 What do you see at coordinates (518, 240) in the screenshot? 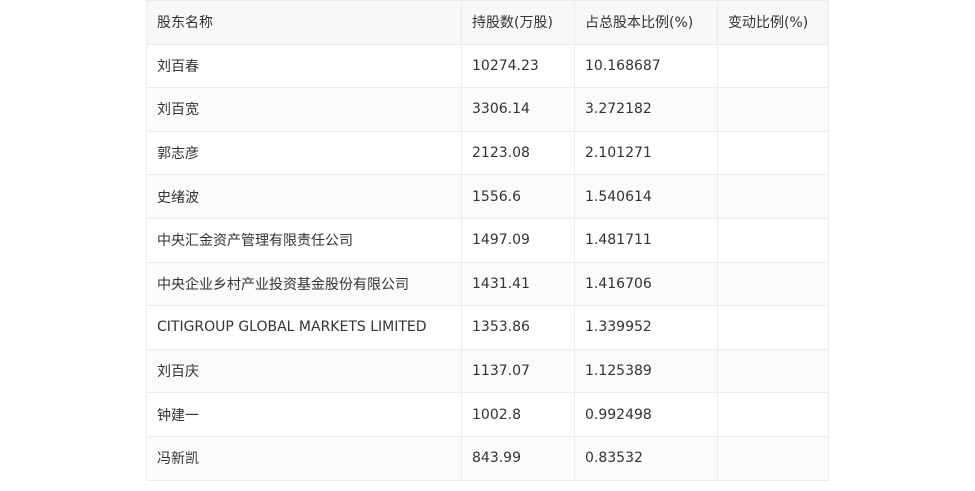
I see `cell-shares-held: 1497.09` at bounding box center [518, 240].